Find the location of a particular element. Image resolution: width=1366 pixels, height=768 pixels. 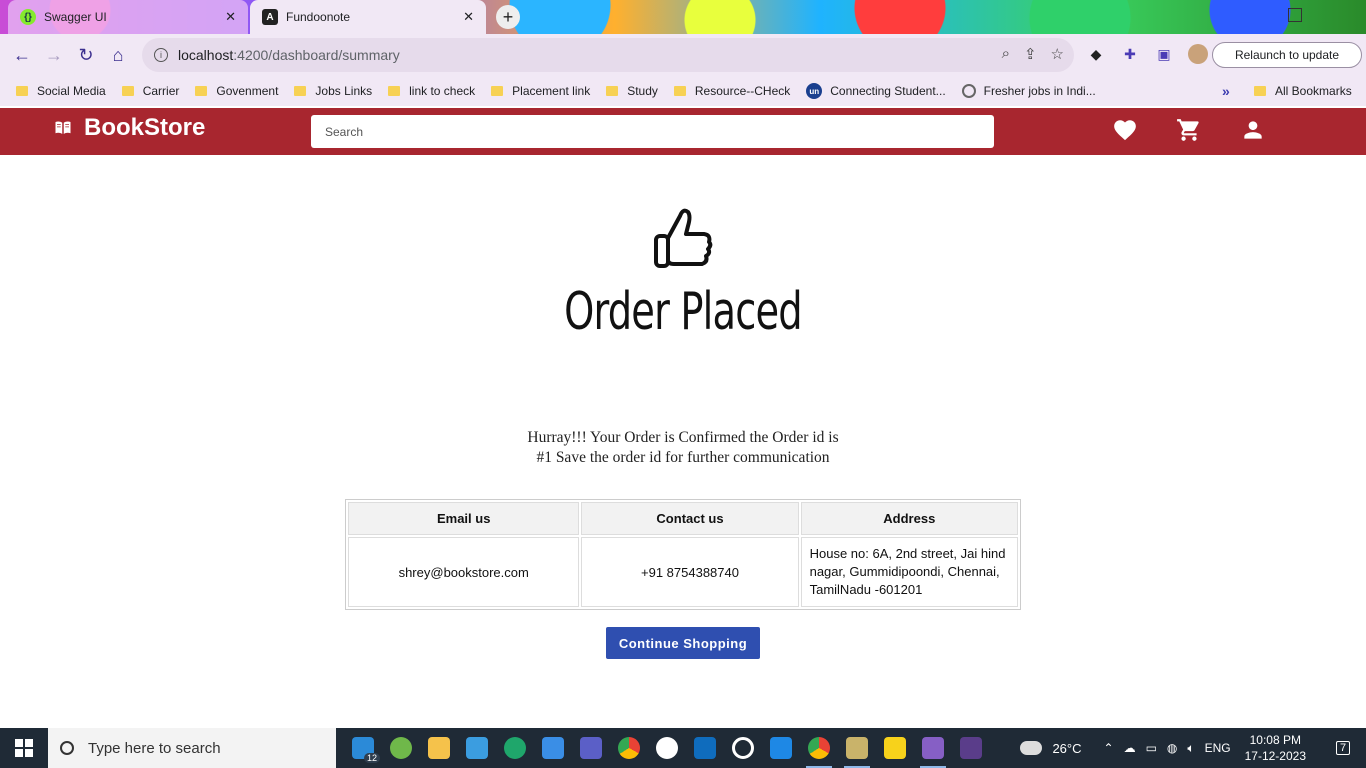

language-indicator: ENG is located at coordinates (1218, 748).